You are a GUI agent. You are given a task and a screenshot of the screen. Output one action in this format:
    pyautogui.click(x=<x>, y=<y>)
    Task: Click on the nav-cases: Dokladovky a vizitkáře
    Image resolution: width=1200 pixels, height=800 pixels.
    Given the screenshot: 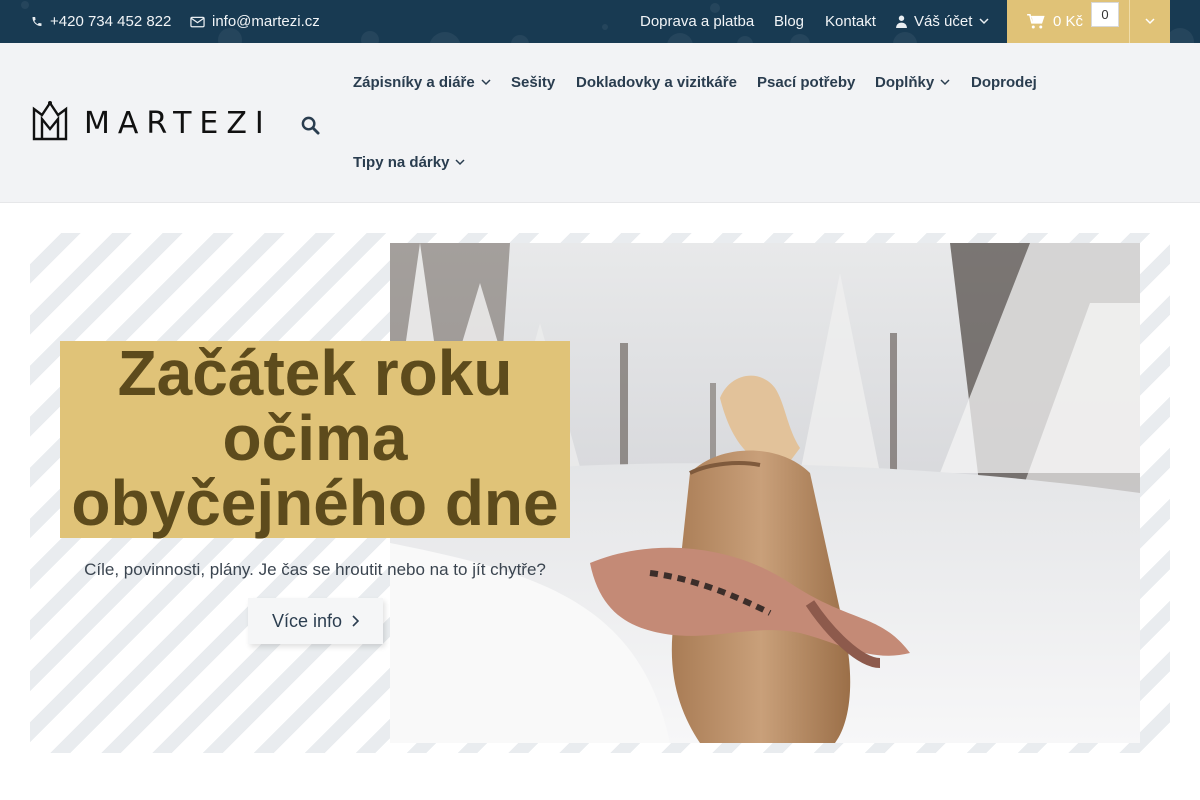 What is the action you would take?
    pyautogui.click(x=656, y=82)
    